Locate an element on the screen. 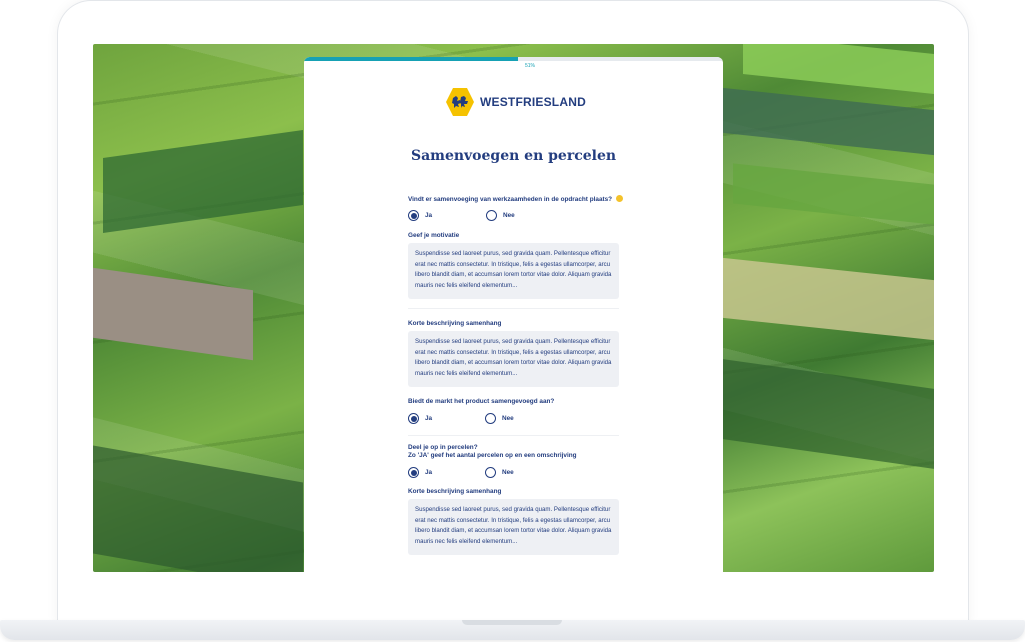 The image size is (1025, 642). progress-bar is located at coordinates (513, 59).